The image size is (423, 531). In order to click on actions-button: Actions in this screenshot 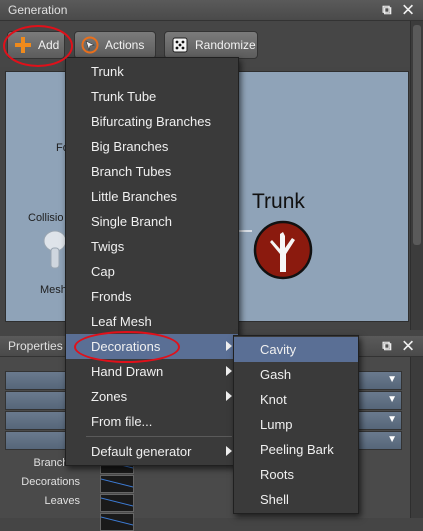, I will do `click(115, 45)`.